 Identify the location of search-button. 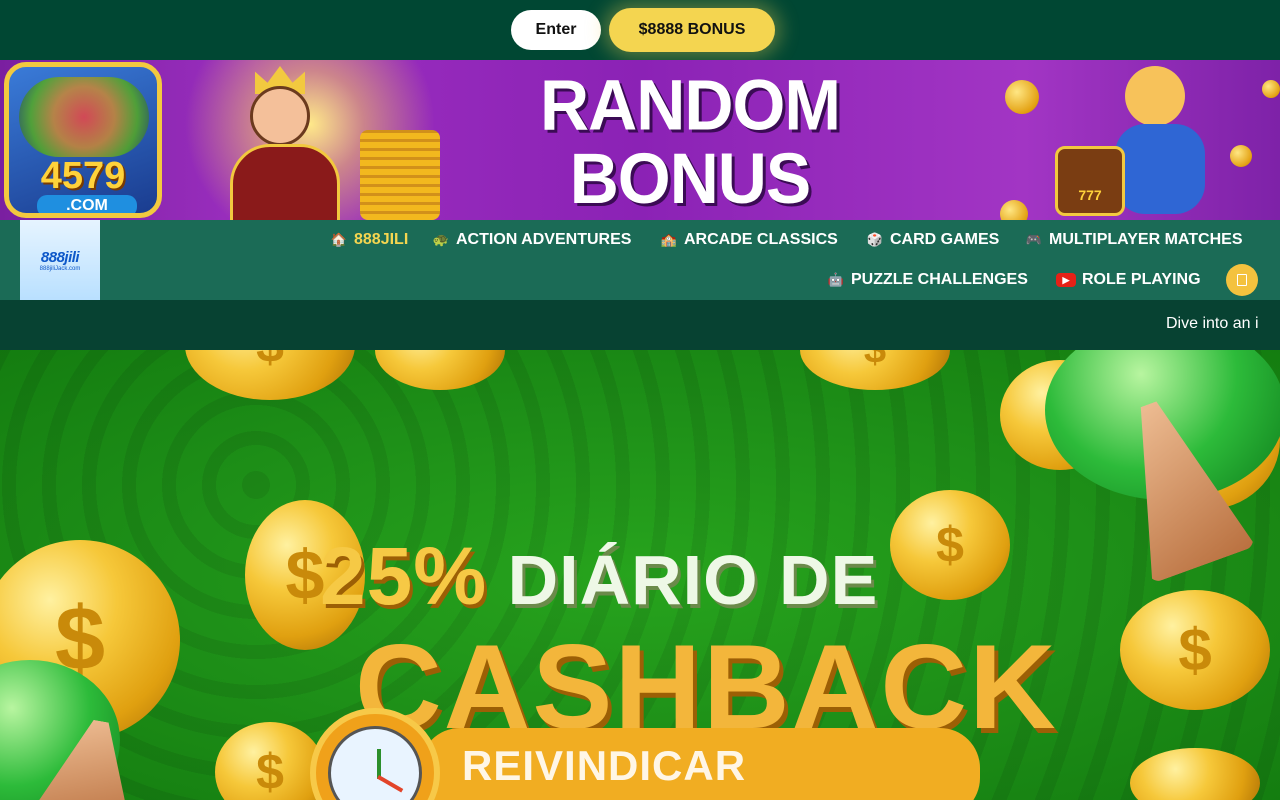
(1242, 280).